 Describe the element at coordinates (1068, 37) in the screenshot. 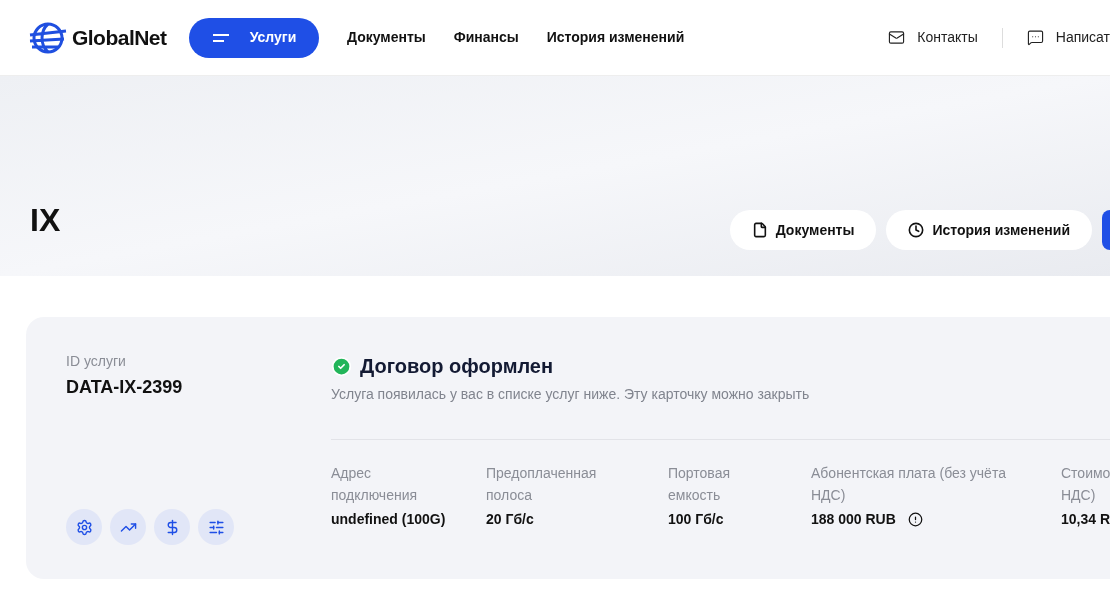

I see `write-link: Написат` at that location.